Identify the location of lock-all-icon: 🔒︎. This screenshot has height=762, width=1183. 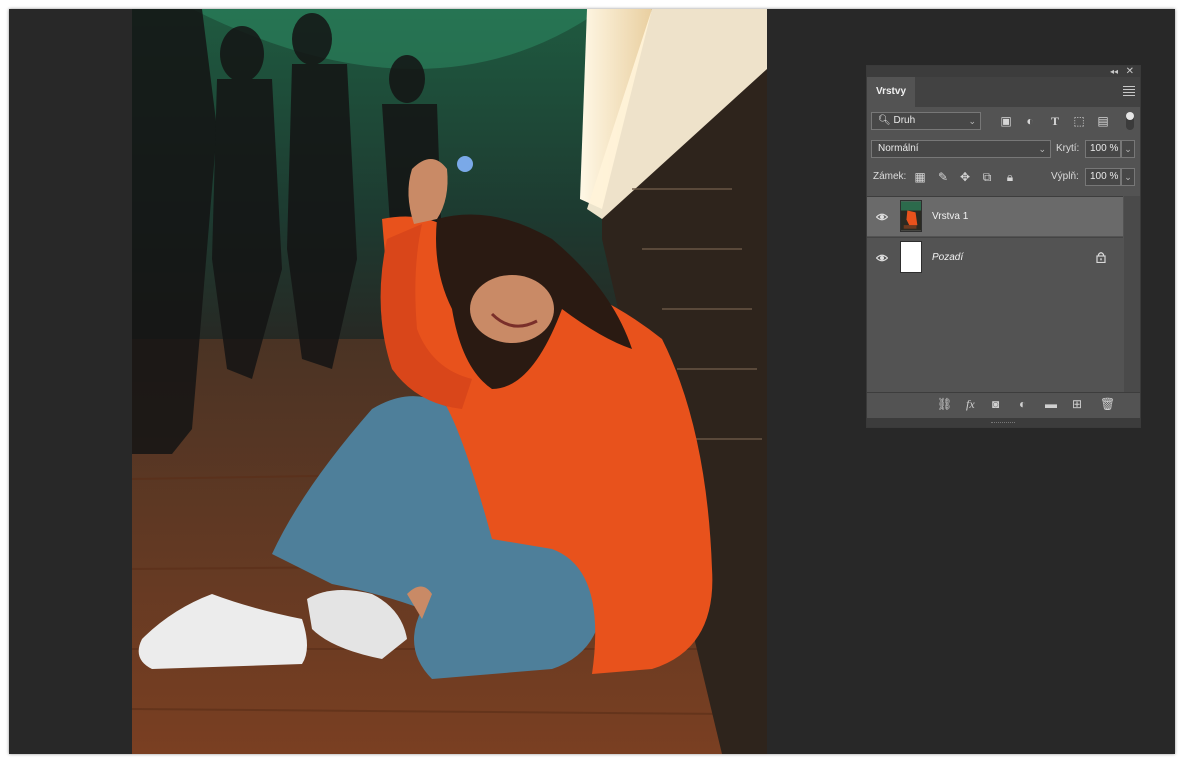
(1010, 177).